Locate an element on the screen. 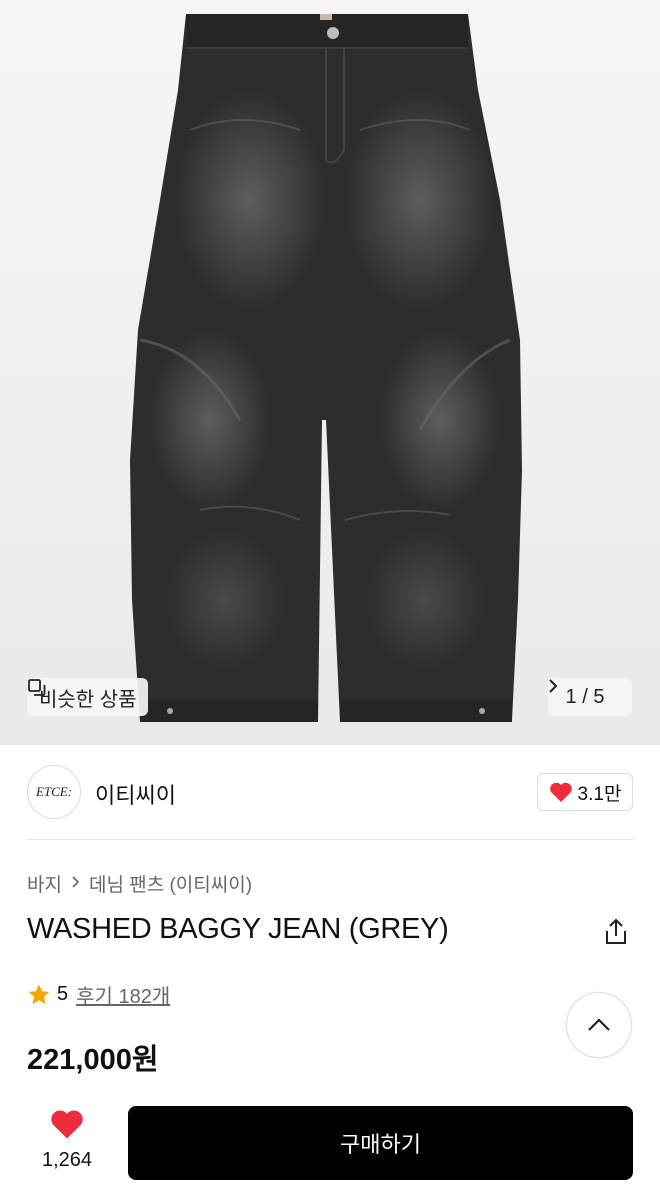 This screenshot has width=660, height=1200. product-price: 221,000원 is located at coordinates (93, 1060).